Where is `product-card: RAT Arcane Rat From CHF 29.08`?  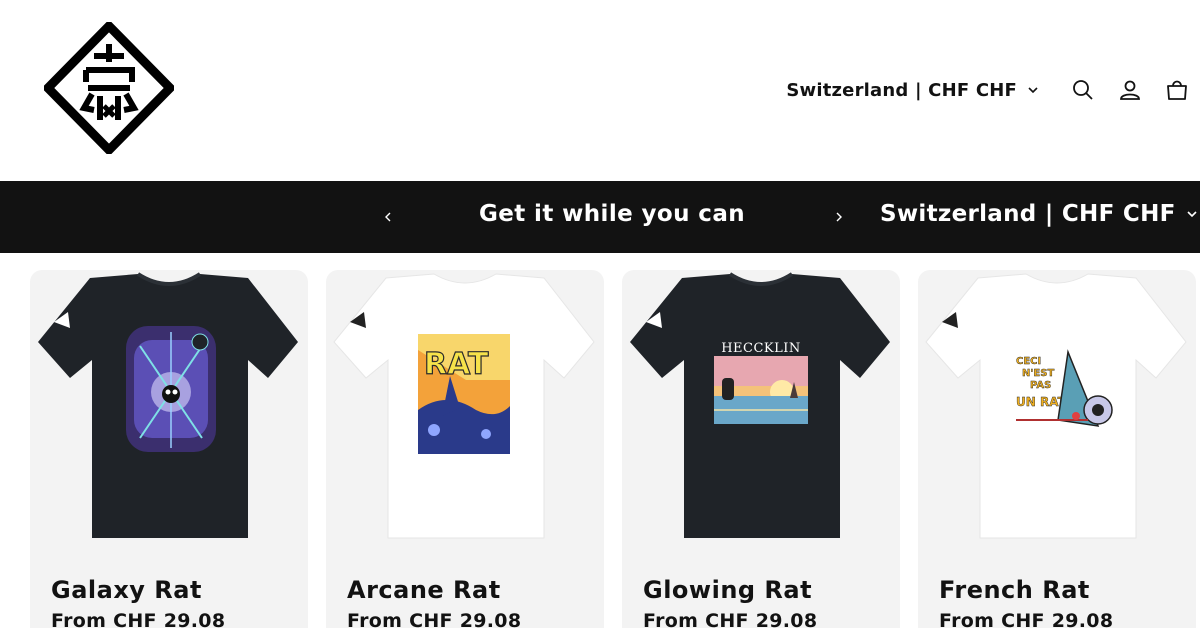 product-card: RAT Arcane Rat From CHF 29.08 is located at coordinates (465, 449).